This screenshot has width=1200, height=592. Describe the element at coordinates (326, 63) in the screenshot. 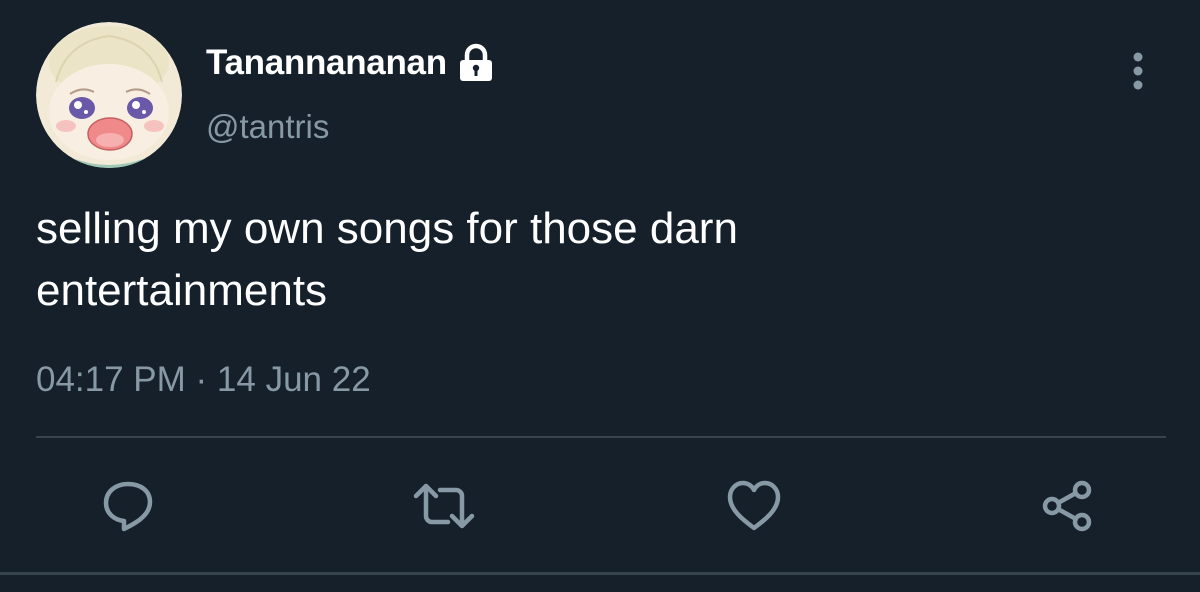

I see `display-name: Tanannananan` at that location.